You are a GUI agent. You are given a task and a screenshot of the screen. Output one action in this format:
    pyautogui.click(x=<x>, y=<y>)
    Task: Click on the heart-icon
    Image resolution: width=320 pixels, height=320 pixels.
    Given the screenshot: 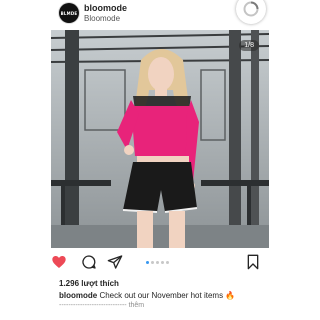 What is the action you would take?
    pyautogui.click(x=59, y=262)
    